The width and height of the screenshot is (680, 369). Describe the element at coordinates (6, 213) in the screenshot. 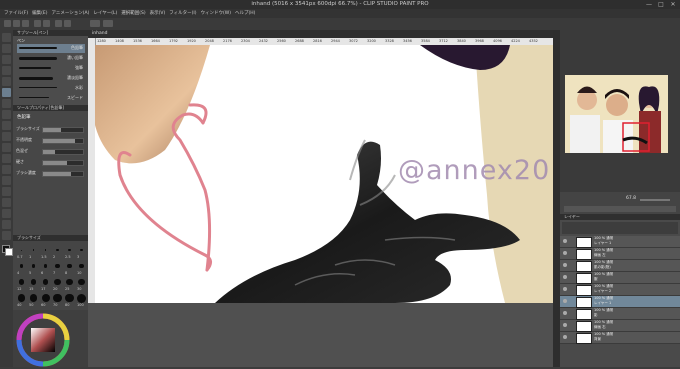

I see `text-tool-icon` at that location.